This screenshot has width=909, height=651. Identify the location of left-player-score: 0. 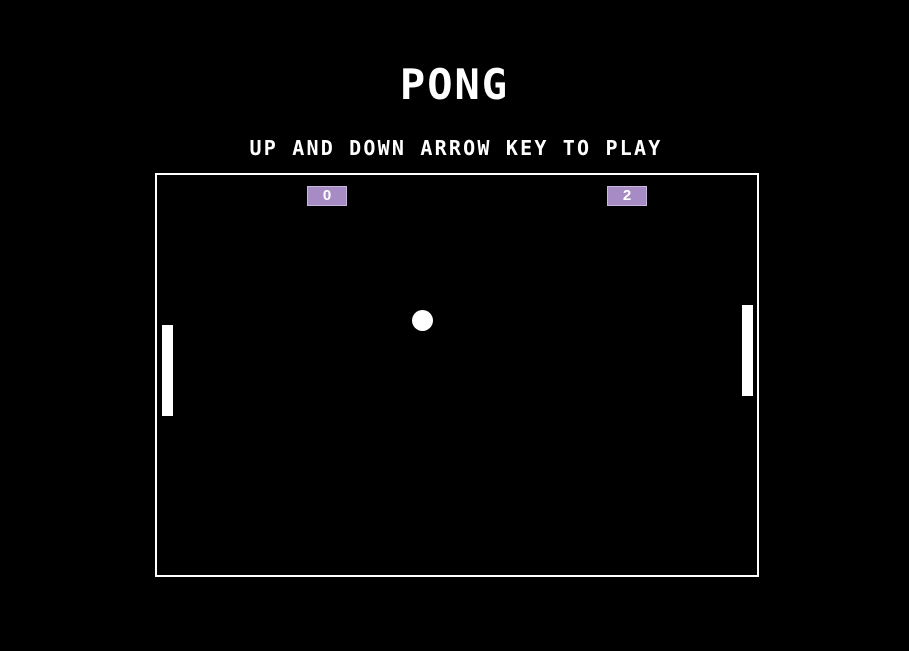
(327, 196).